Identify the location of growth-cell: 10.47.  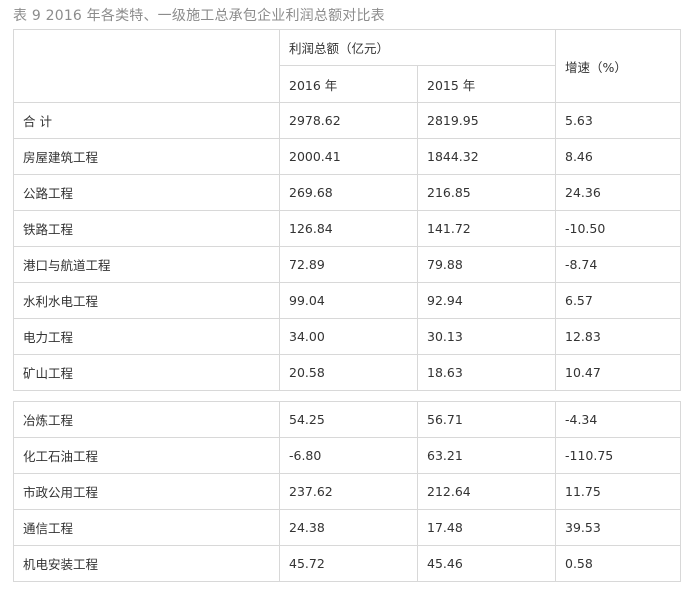
(618, 372).